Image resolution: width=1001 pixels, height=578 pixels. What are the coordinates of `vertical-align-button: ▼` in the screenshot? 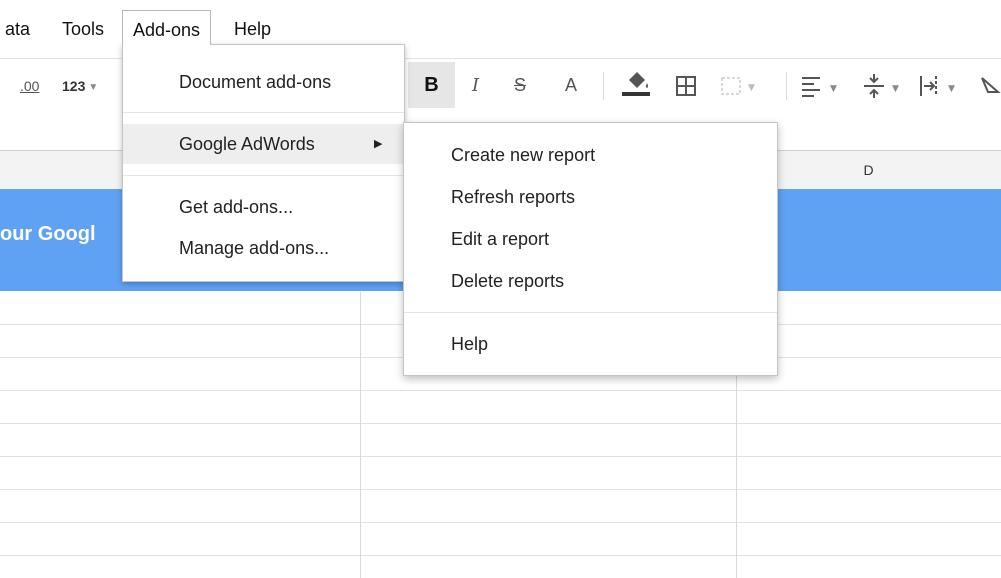 It's located at (884, 85).